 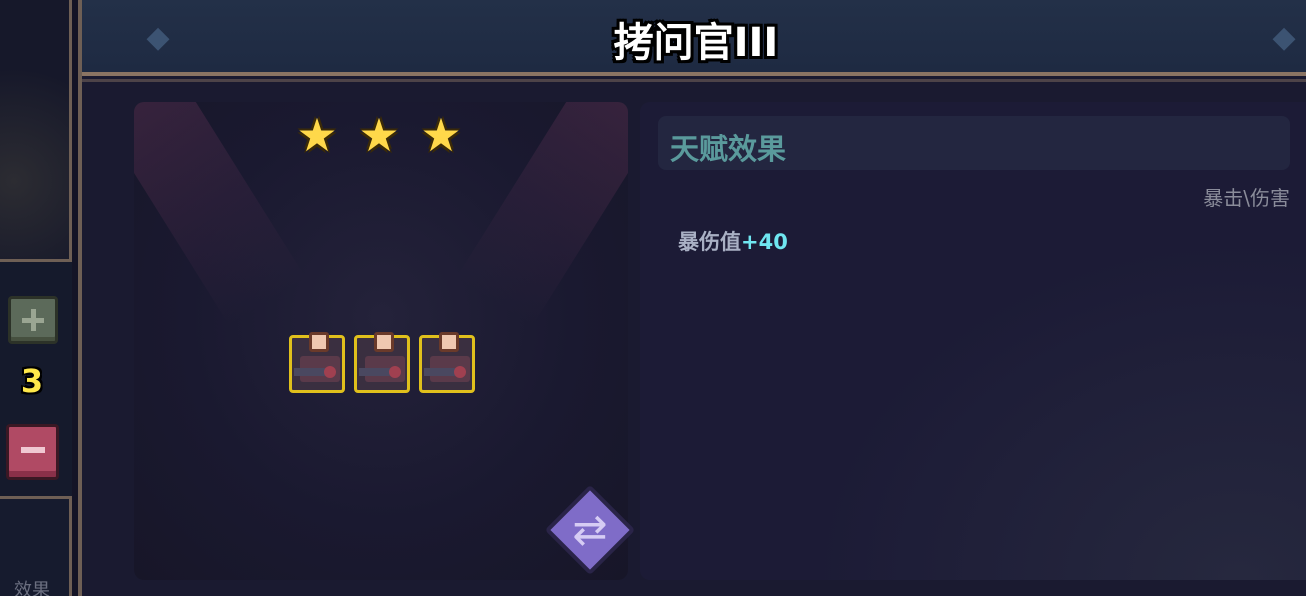 I want to click on star-rating: ★ ★ ★, so click(x=382, y=135).